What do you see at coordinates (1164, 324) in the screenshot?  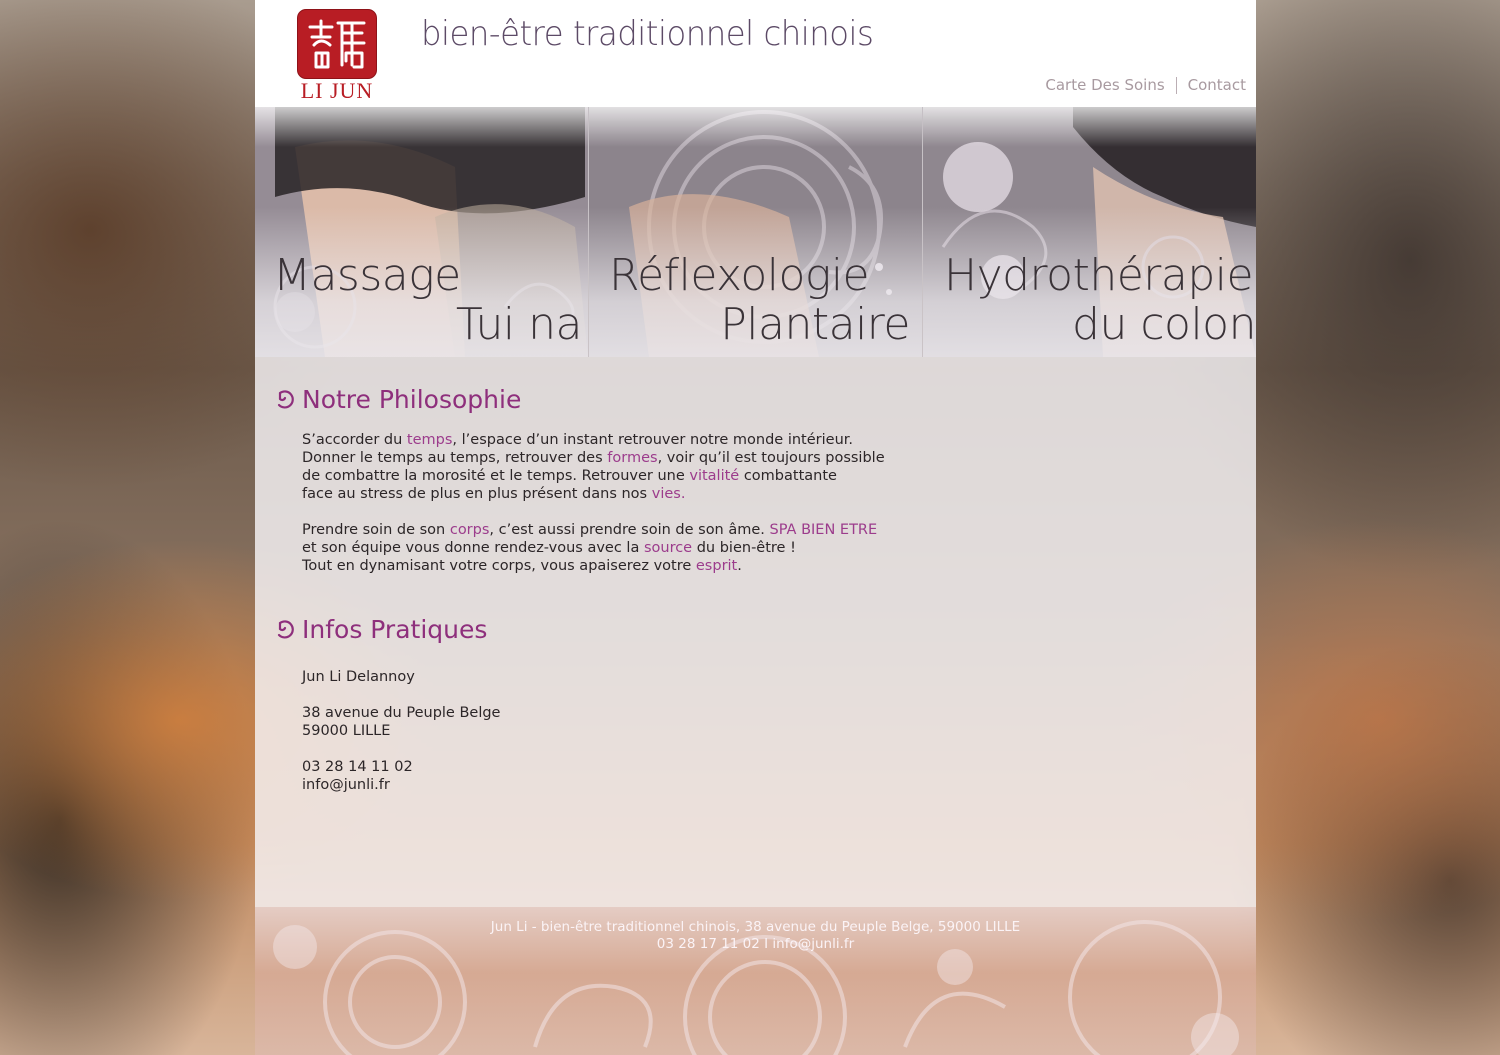 I see `service-line2: du colon` at bounding box center [1164, 324].